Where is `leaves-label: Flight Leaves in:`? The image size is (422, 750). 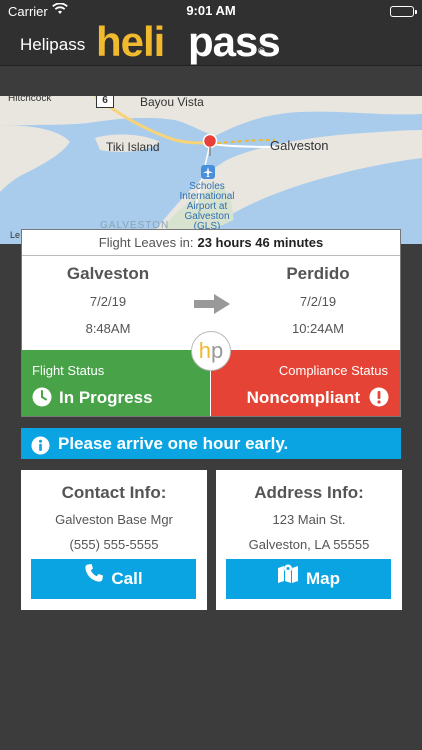
leaves-label: Flight Leaves in: is located at coordinates (146, 242).